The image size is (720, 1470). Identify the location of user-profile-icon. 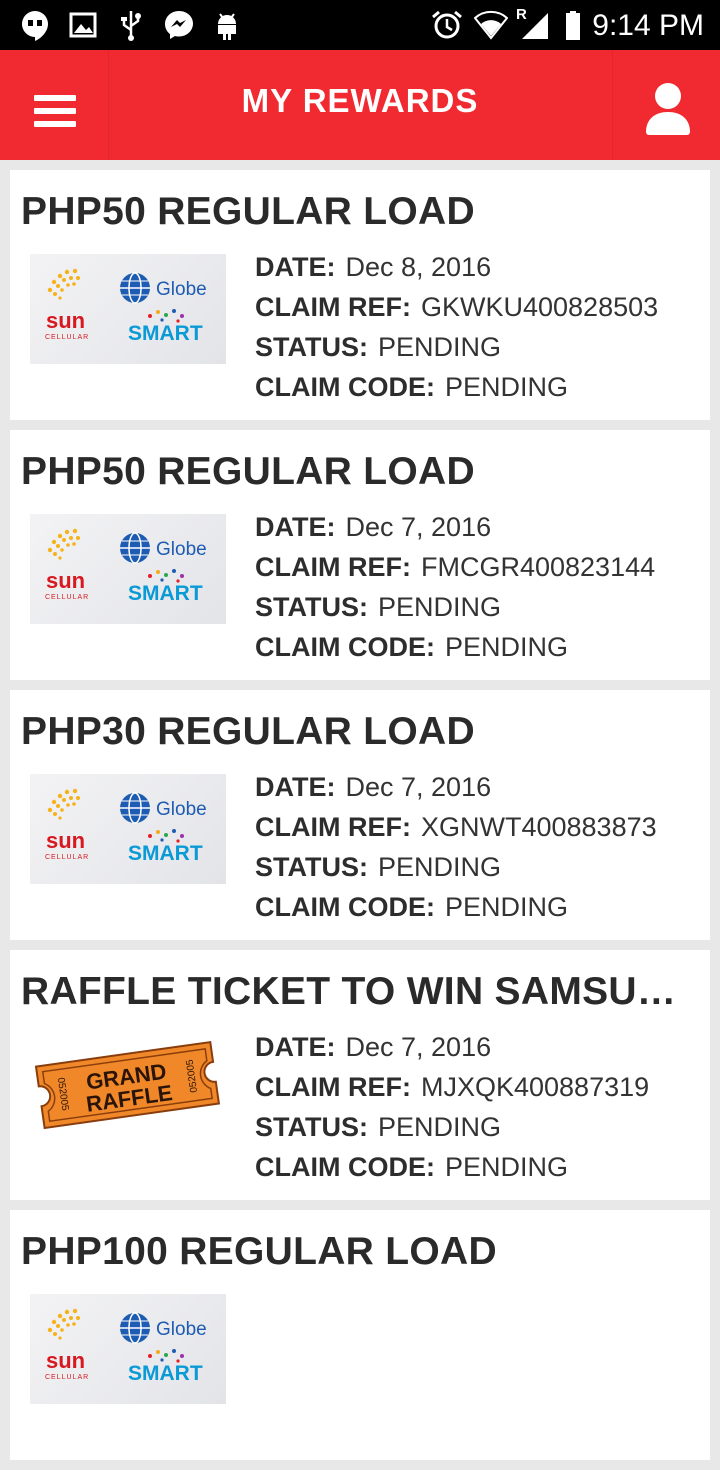
(668, 109).